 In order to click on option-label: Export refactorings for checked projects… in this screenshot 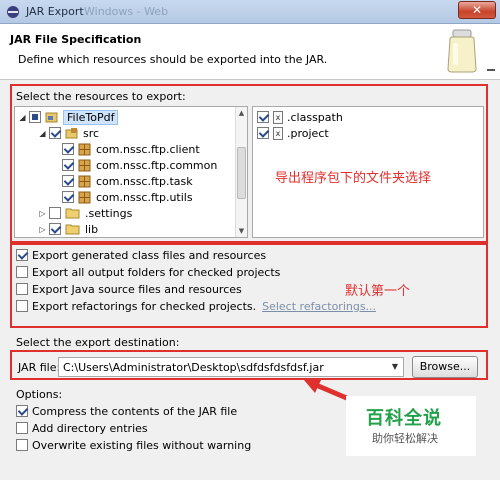, I will do `click(144, 306)`.